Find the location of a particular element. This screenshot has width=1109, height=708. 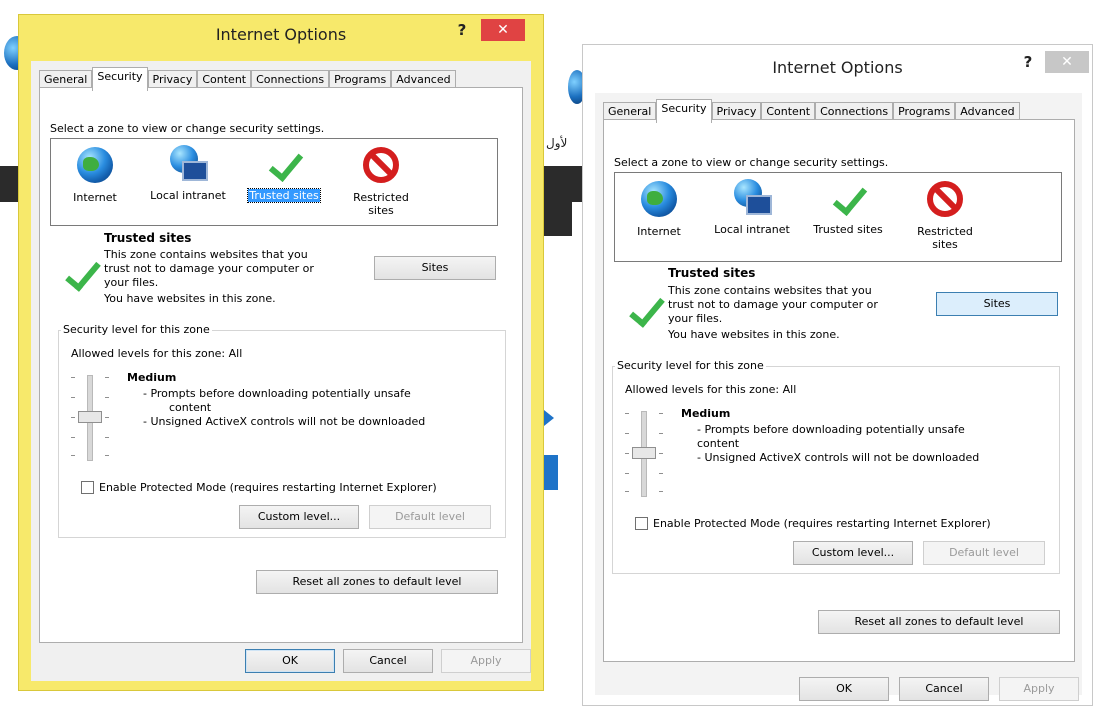

background-arabic-text: لأول is located at coordinates (557, 143).